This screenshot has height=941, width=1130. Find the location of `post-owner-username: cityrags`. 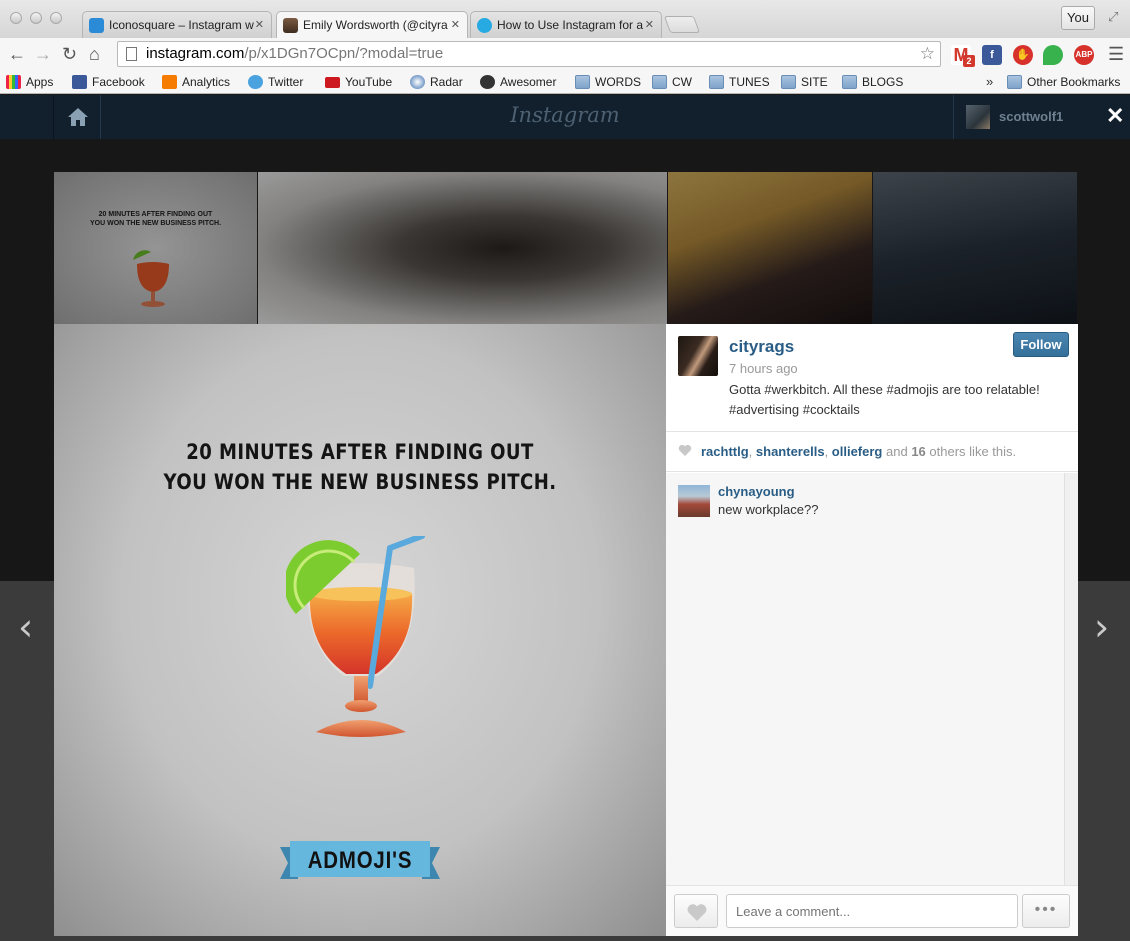

post-owner-username: cityrags is located at coordinates (761, 347).